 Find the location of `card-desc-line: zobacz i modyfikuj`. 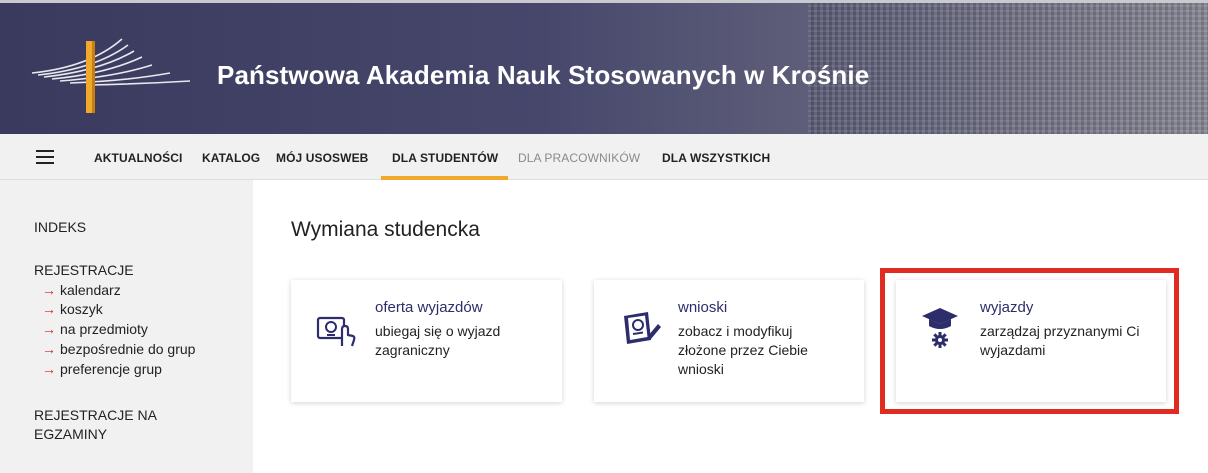

card-desc-line: zobacz i modyfikuj is located at coordinates (735, 331).